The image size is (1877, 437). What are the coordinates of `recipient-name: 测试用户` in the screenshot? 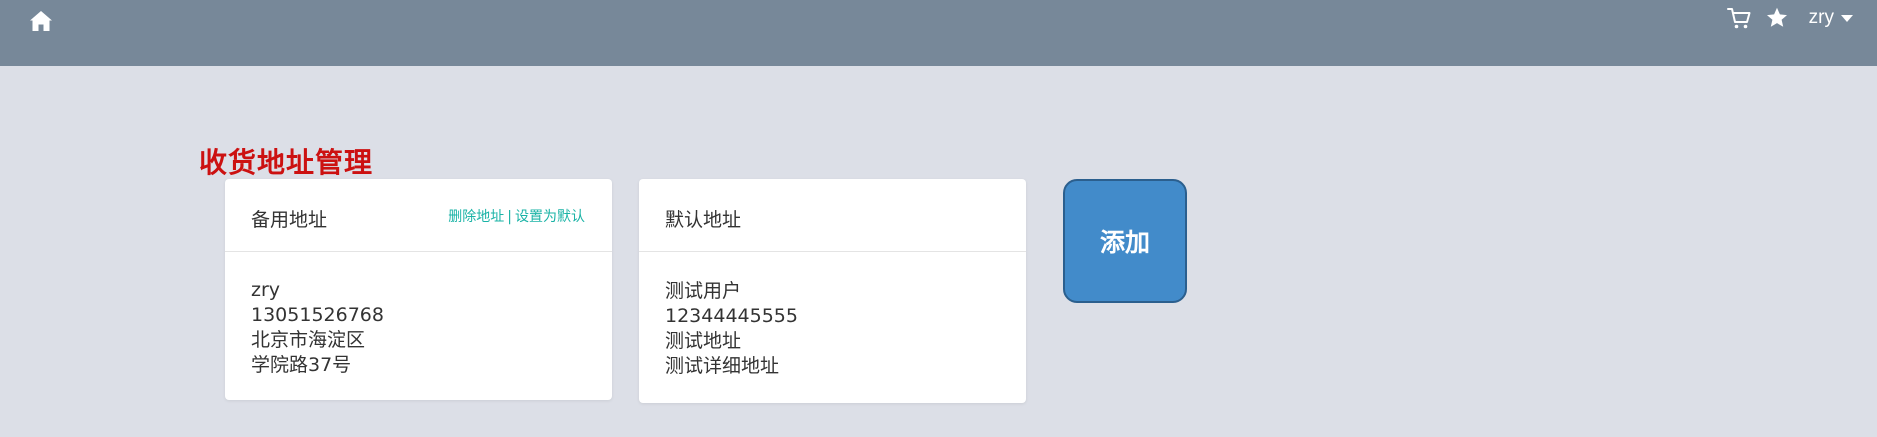 It's located at (703, 291).